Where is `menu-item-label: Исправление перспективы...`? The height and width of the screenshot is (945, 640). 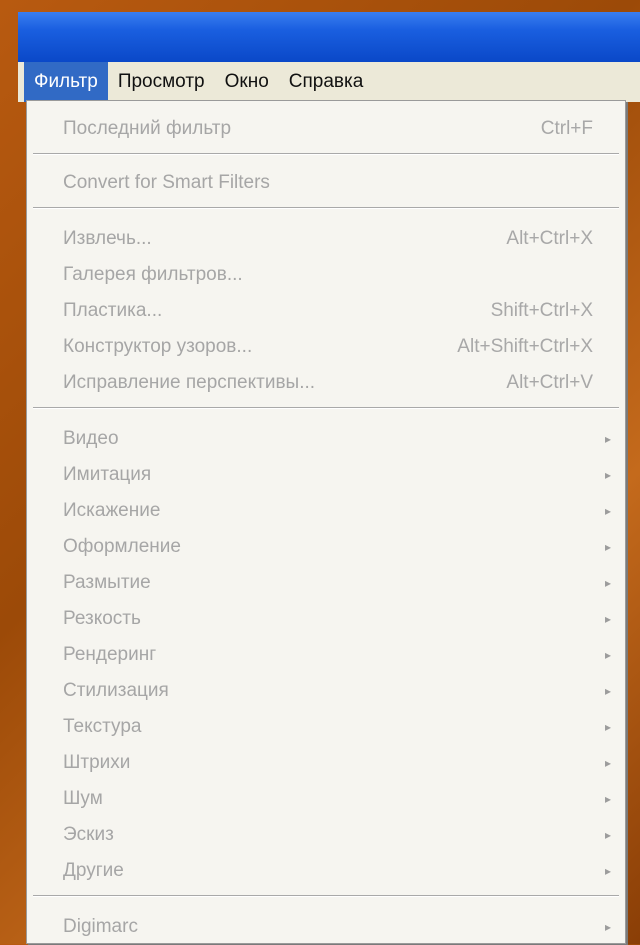 menu-item-label: Исправление перспективы... is located at coordinates (189, 382).